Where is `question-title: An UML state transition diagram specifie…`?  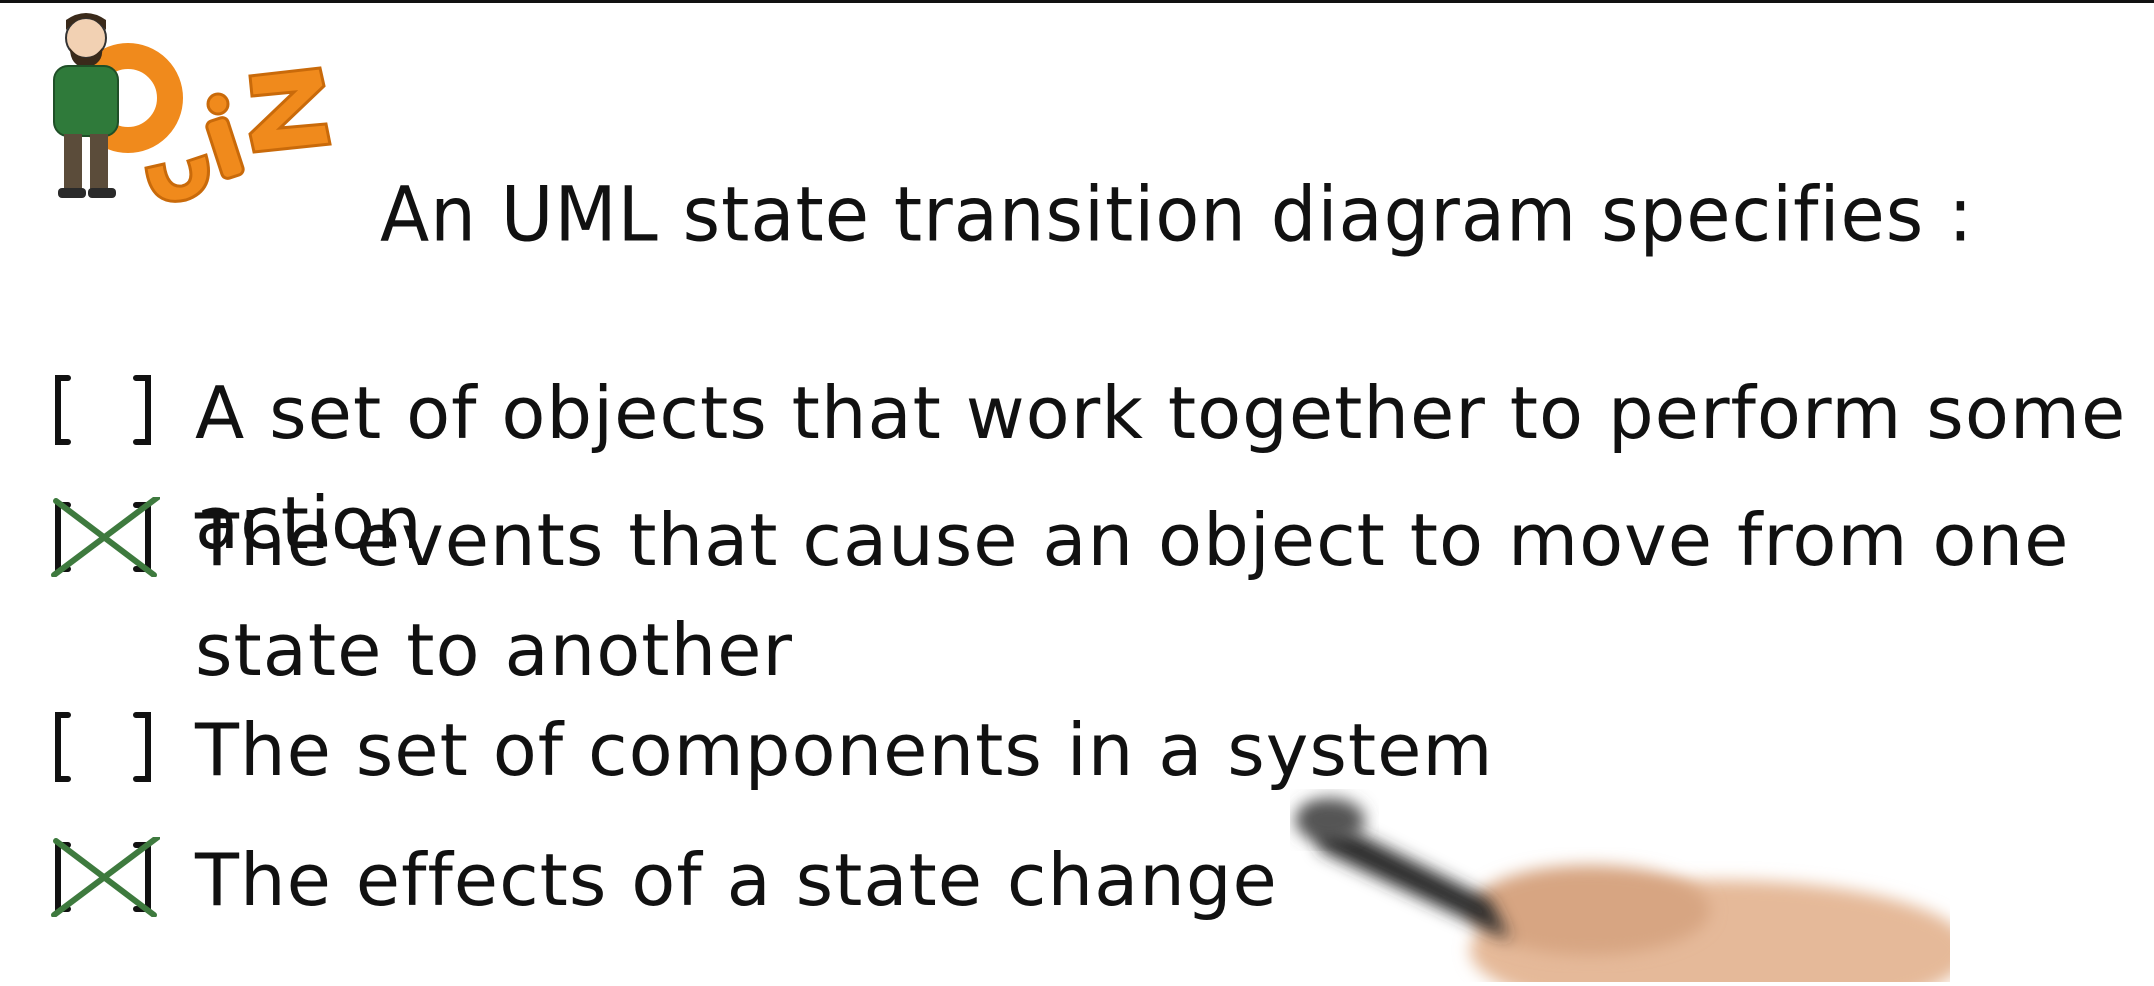
question-title: An UML state transition diagram specifie… is located at coordinates (1177, 214).